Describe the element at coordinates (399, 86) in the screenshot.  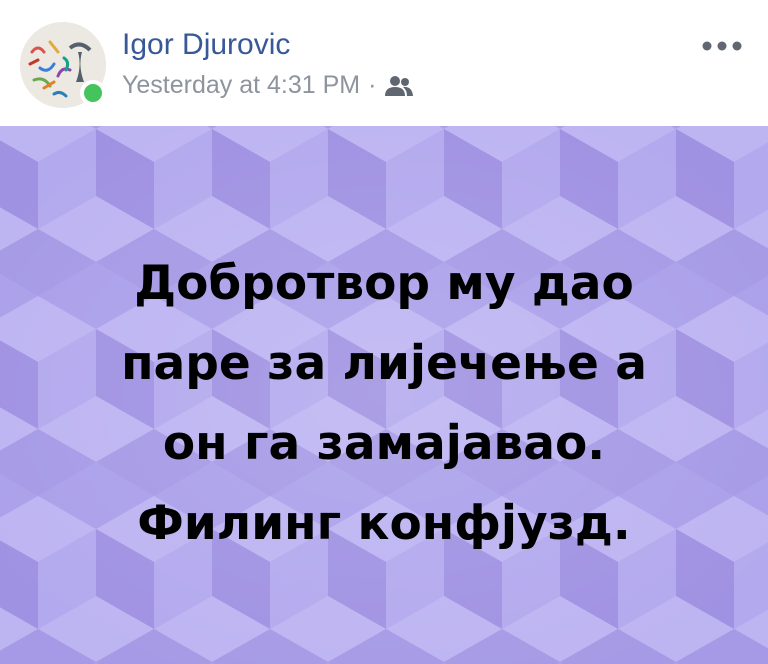
I see `friends-icon` at that location.